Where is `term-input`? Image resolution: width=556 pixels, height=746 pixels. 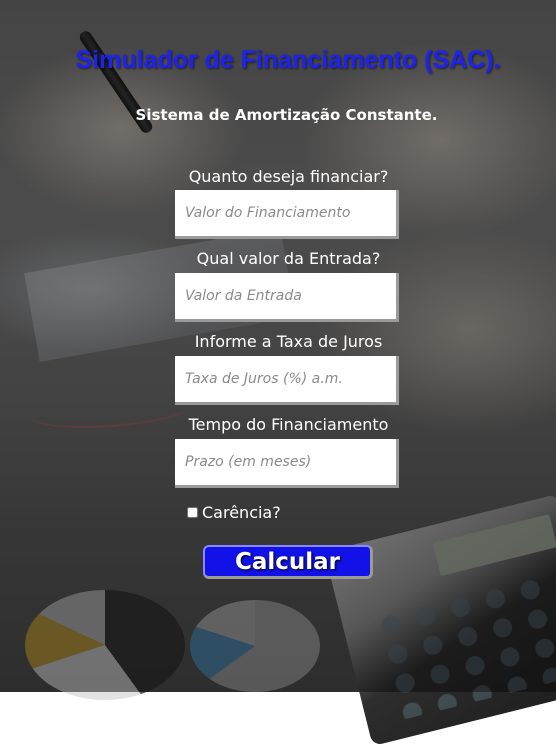 term-input is located at coordinates (287, 463).